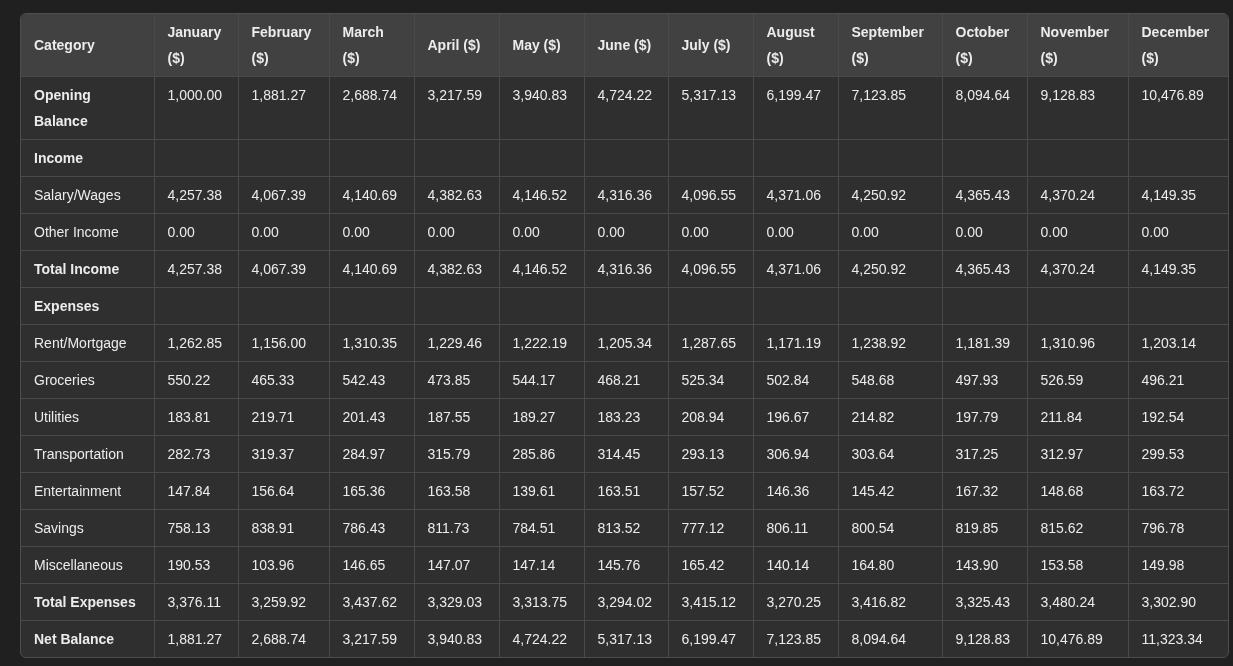  What do you see at coordinates (1077, 602) in the screenshot?
I see `table-cell: 3,480.24` at bounding box center [1077, 602].